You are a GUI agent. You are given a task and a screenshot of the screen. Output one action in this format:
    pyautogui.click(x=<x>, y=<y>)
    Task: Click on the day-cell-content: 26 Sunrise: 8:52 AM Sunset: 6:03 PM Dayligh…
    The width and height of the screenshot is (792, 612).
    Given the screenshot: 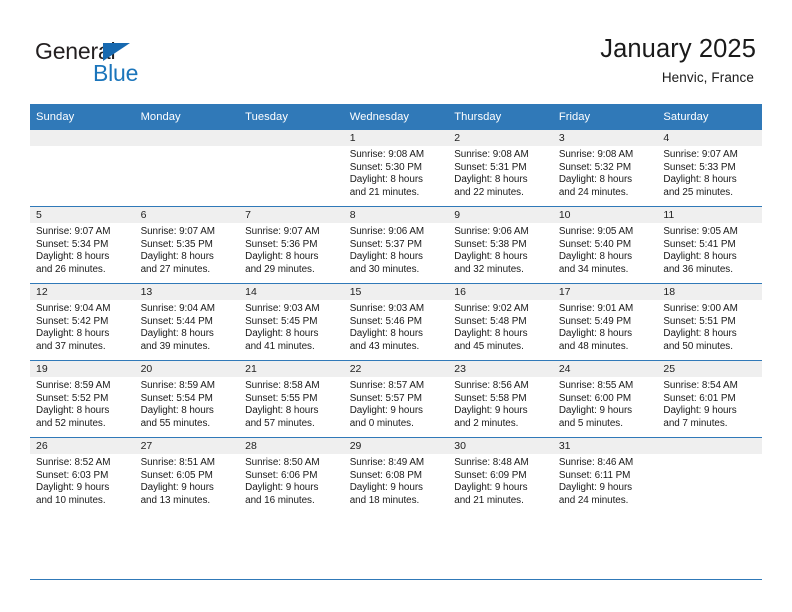 What is the action you would take?
    pyautogui.click(x=82, y=476)
    